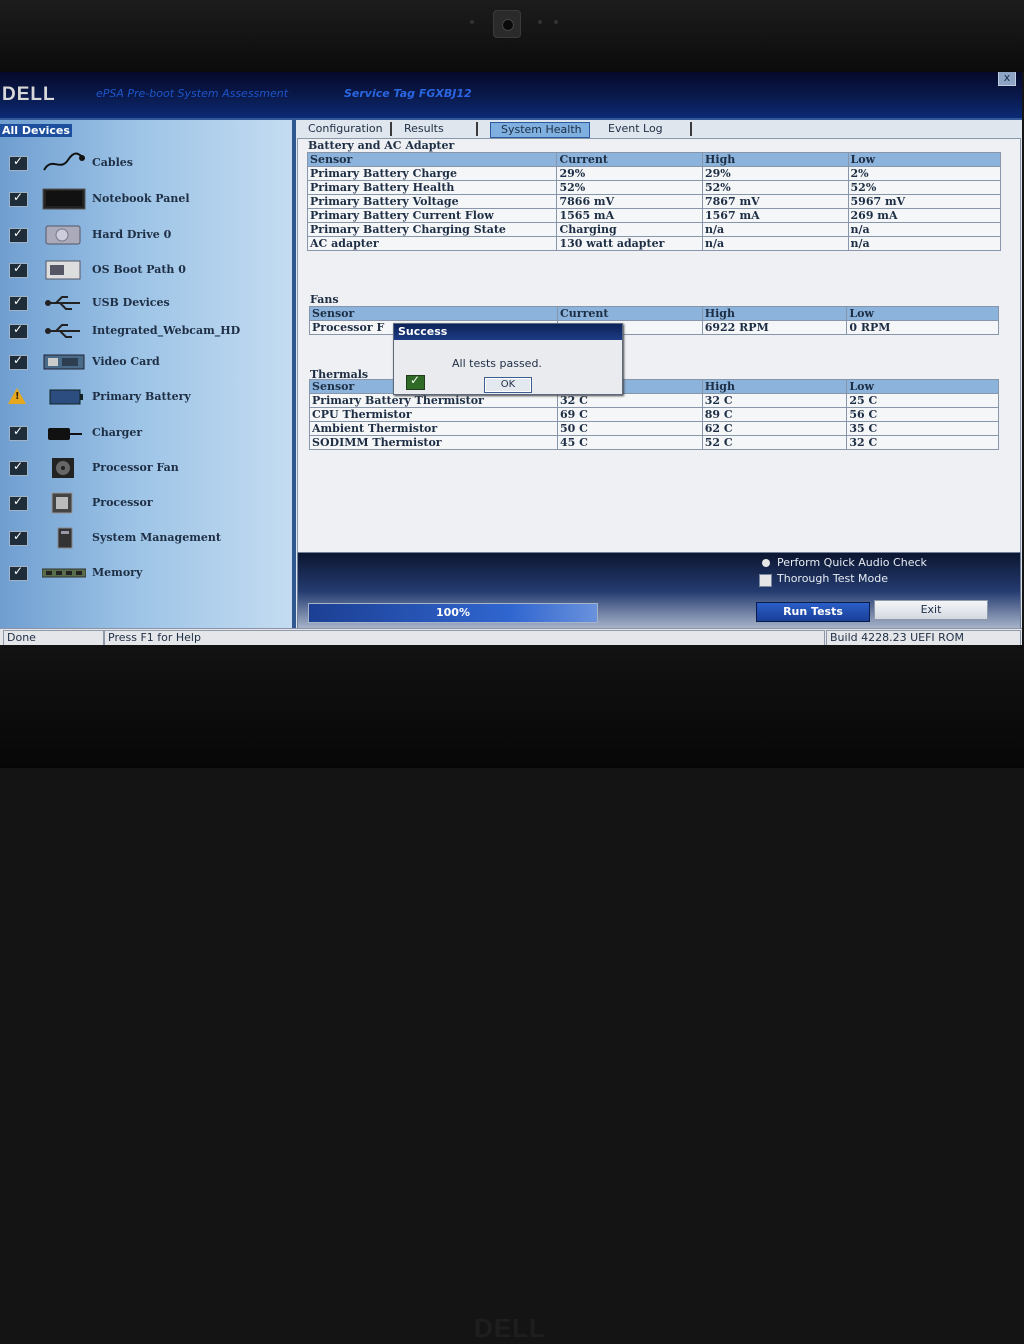 Image resolution: width=1024 pixels, height=1344 pixels. Describe the element at coordinates (630, 442) in the screenshot. I see `table-cell: 45 C` at that location.